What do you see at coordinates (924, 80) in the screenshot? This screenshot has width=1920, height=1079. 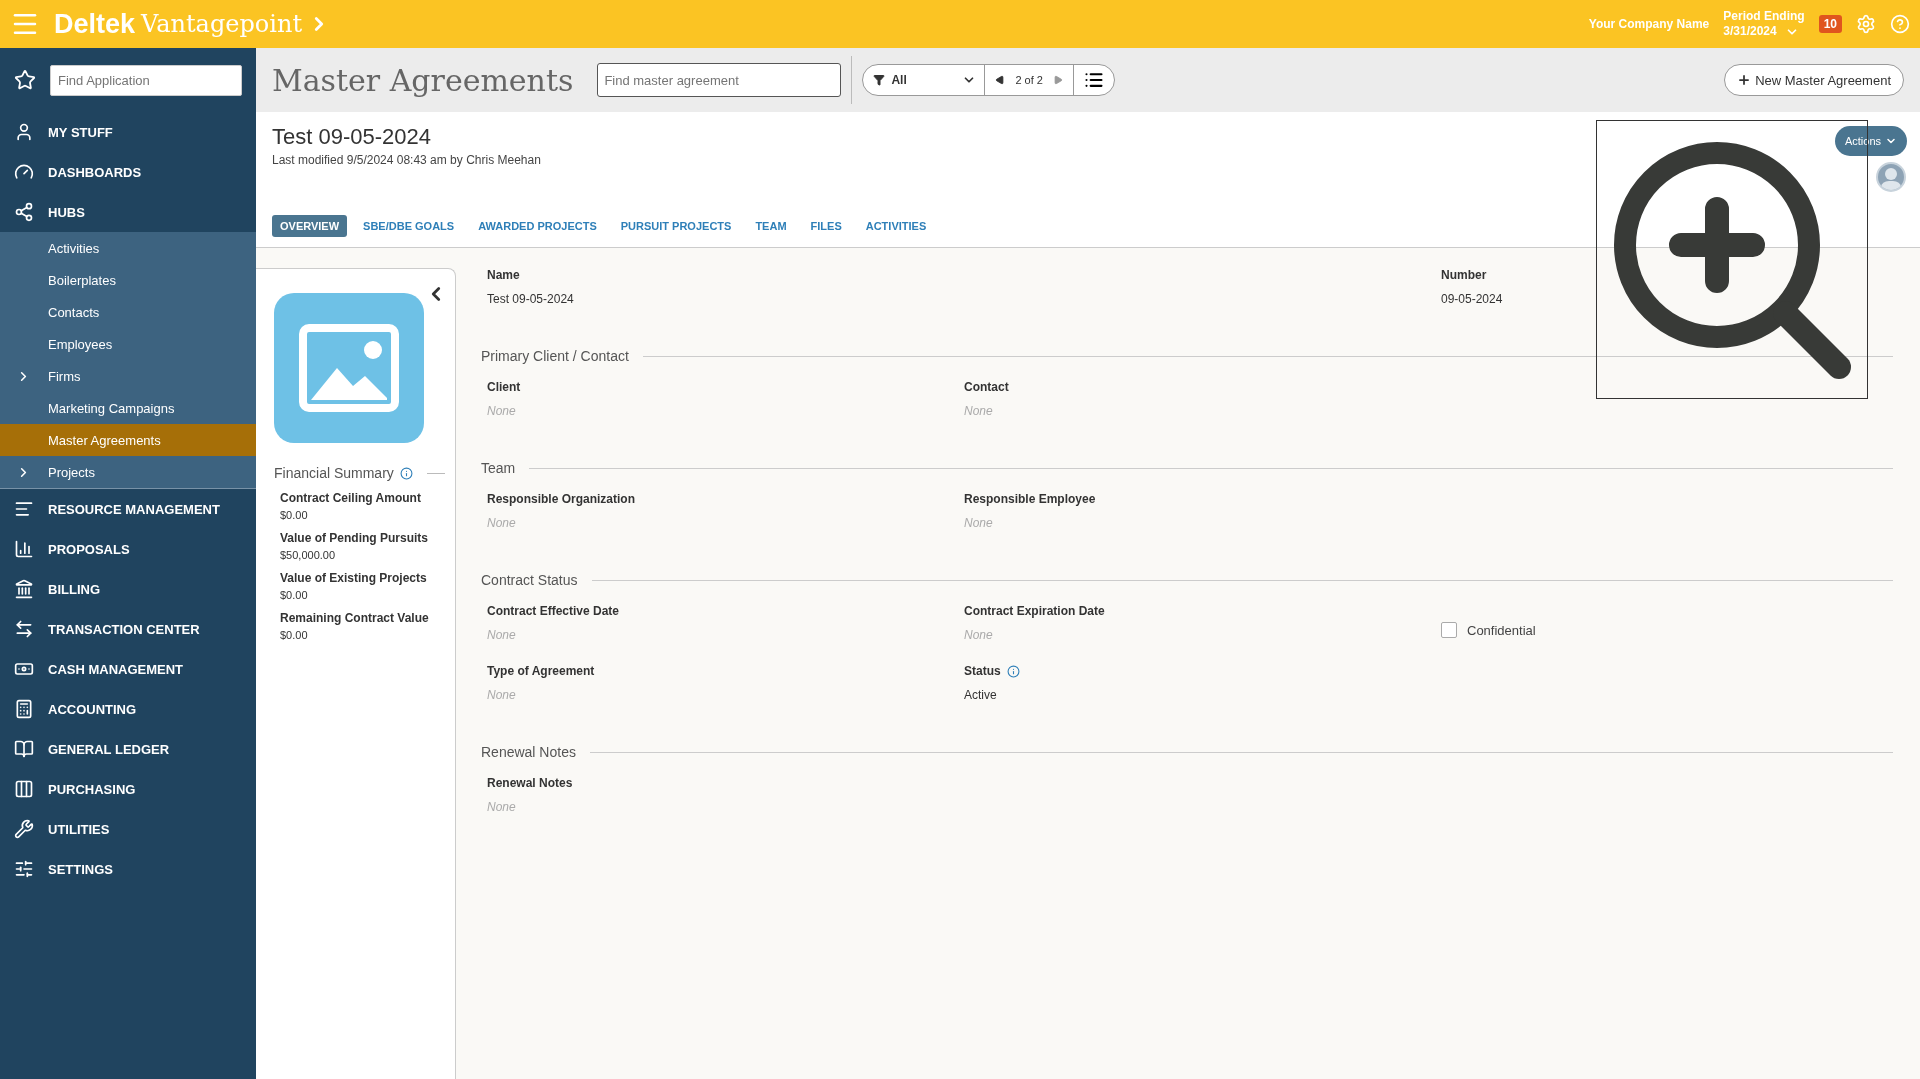 I see `filter-dropdown: All` at bounding box center [924, 80].